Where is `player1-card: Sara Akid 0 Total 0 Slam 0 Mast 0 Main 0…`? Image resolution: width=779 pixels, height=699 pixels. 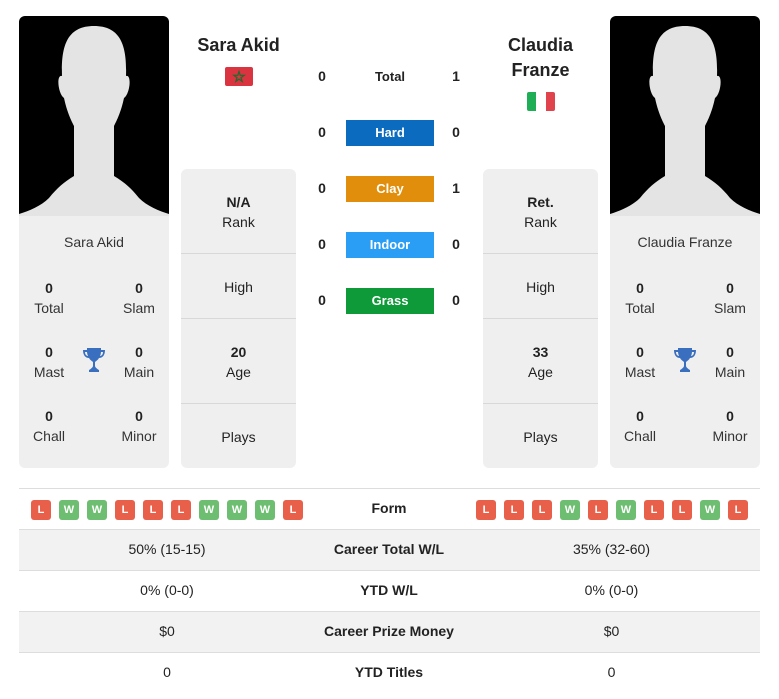 player1-card: Sara Akid 0 Total 0 Slam 0 Mast 0 Main 0… is located at coordinates (94, 342).